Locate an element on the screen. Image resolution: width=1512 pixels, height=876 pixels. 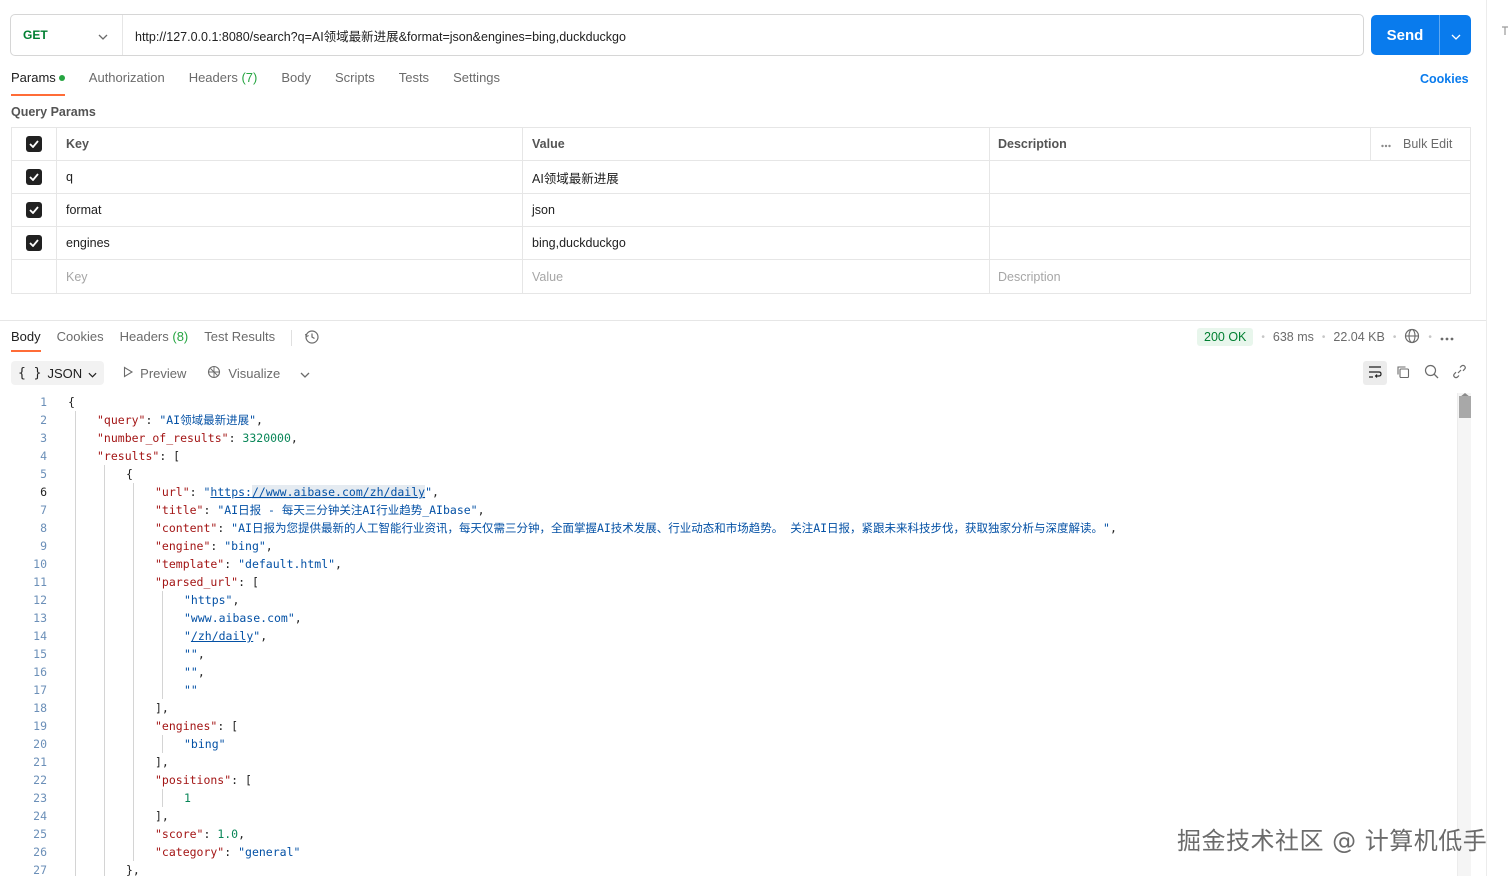
checkbox-checked is located at coordinates (34, 243).